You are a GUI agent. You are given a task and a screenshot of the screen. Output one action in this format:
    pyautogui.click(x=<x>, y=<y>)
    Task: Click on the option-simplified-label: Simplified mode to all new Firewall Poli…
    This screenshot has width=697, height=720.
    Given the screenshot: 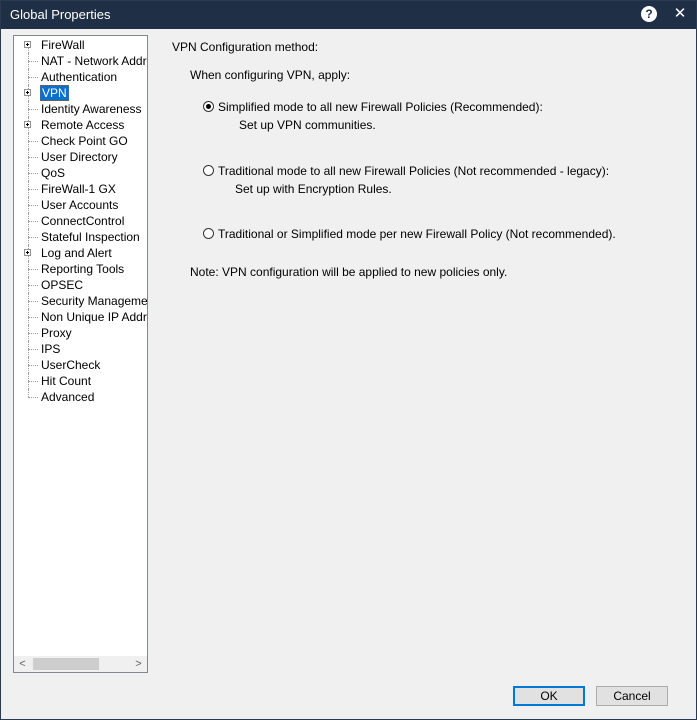 What is the action you would take?
    pyautogui.click(x=380, y=107)
    